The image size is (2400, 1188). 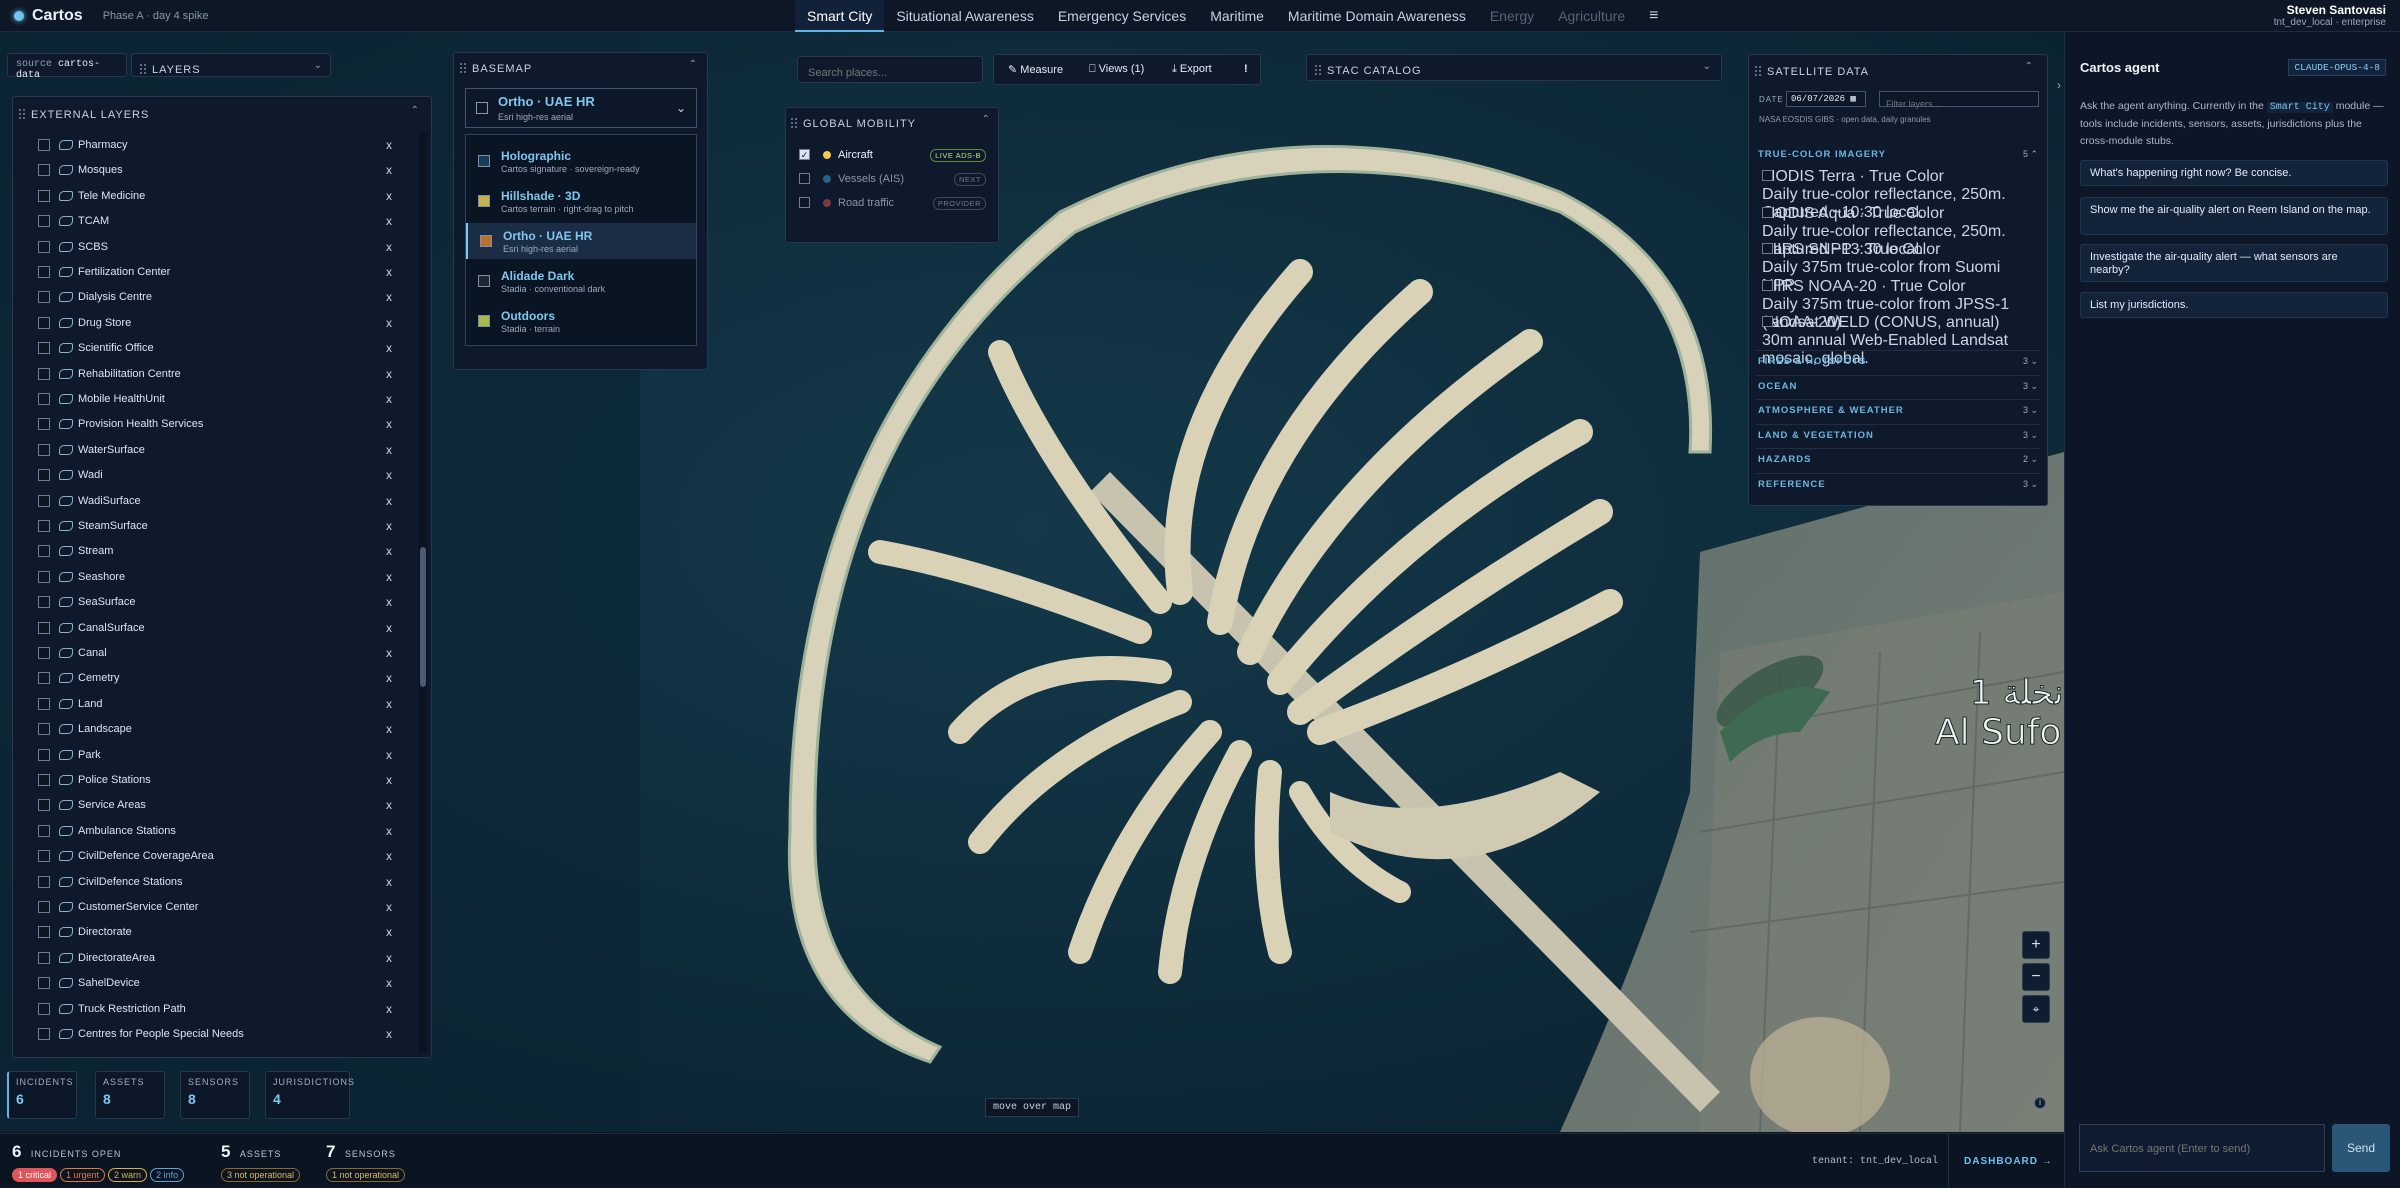 What do you see at coordinates (213, 145) in the screenshot?
I see `layer-row: Pharmacy x` at bounding box center [213, 145].